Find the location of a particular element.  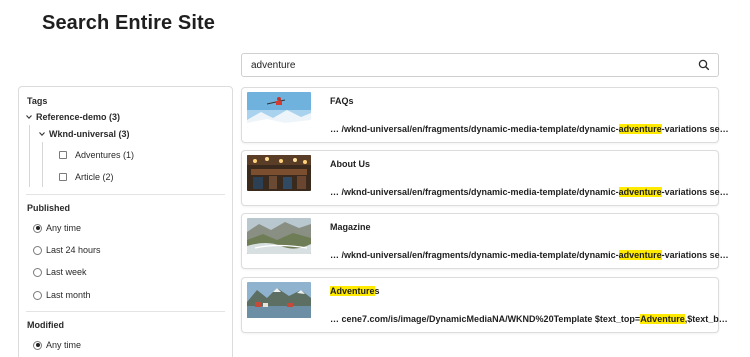

published-option-last-24-hours: Last 24 hours is located at coordinates (67, 250).